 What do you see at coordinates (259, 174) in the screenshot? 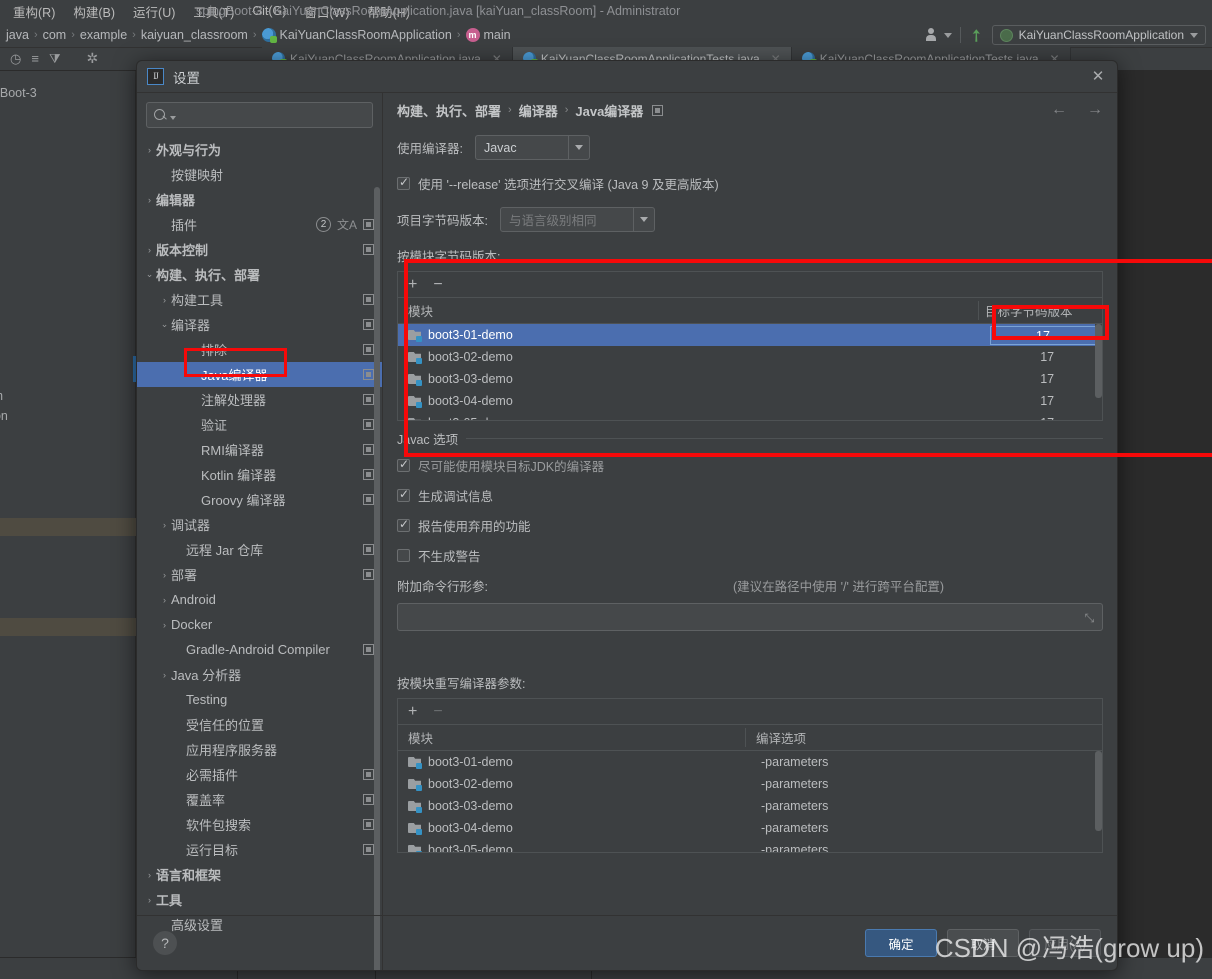
I see `tree-item-1: 按键映射` at bounding box center [259, 174].